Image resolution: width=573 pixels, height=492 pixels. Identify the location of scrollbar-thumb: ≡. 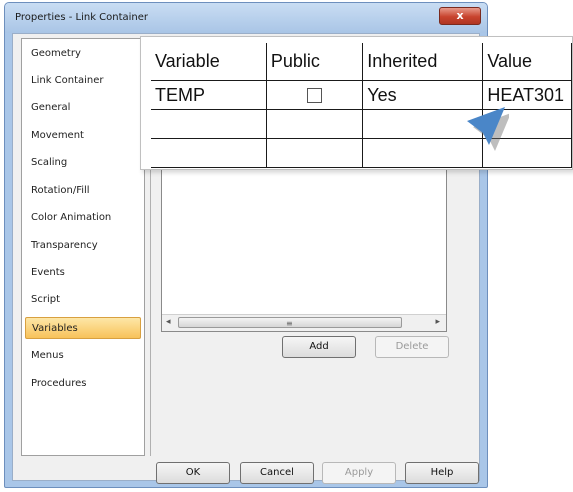
(290, 322).